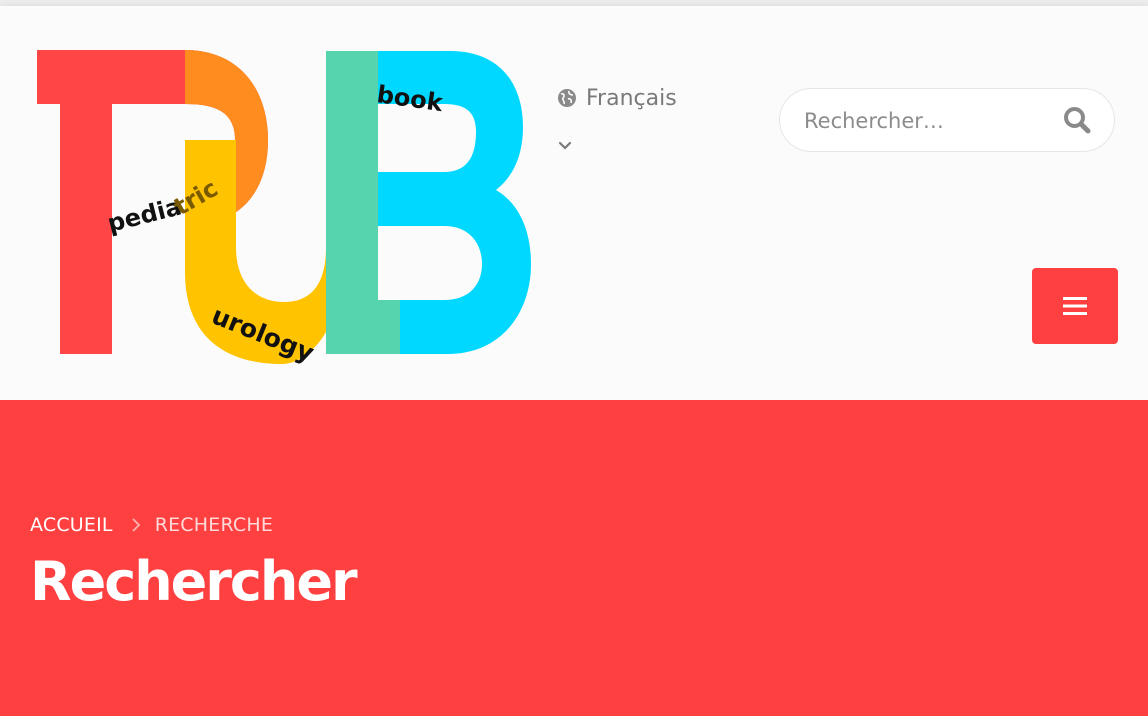 The height and width of the screenshot is (716, 1148). I want to click on globe-icon, so click(567, 98).